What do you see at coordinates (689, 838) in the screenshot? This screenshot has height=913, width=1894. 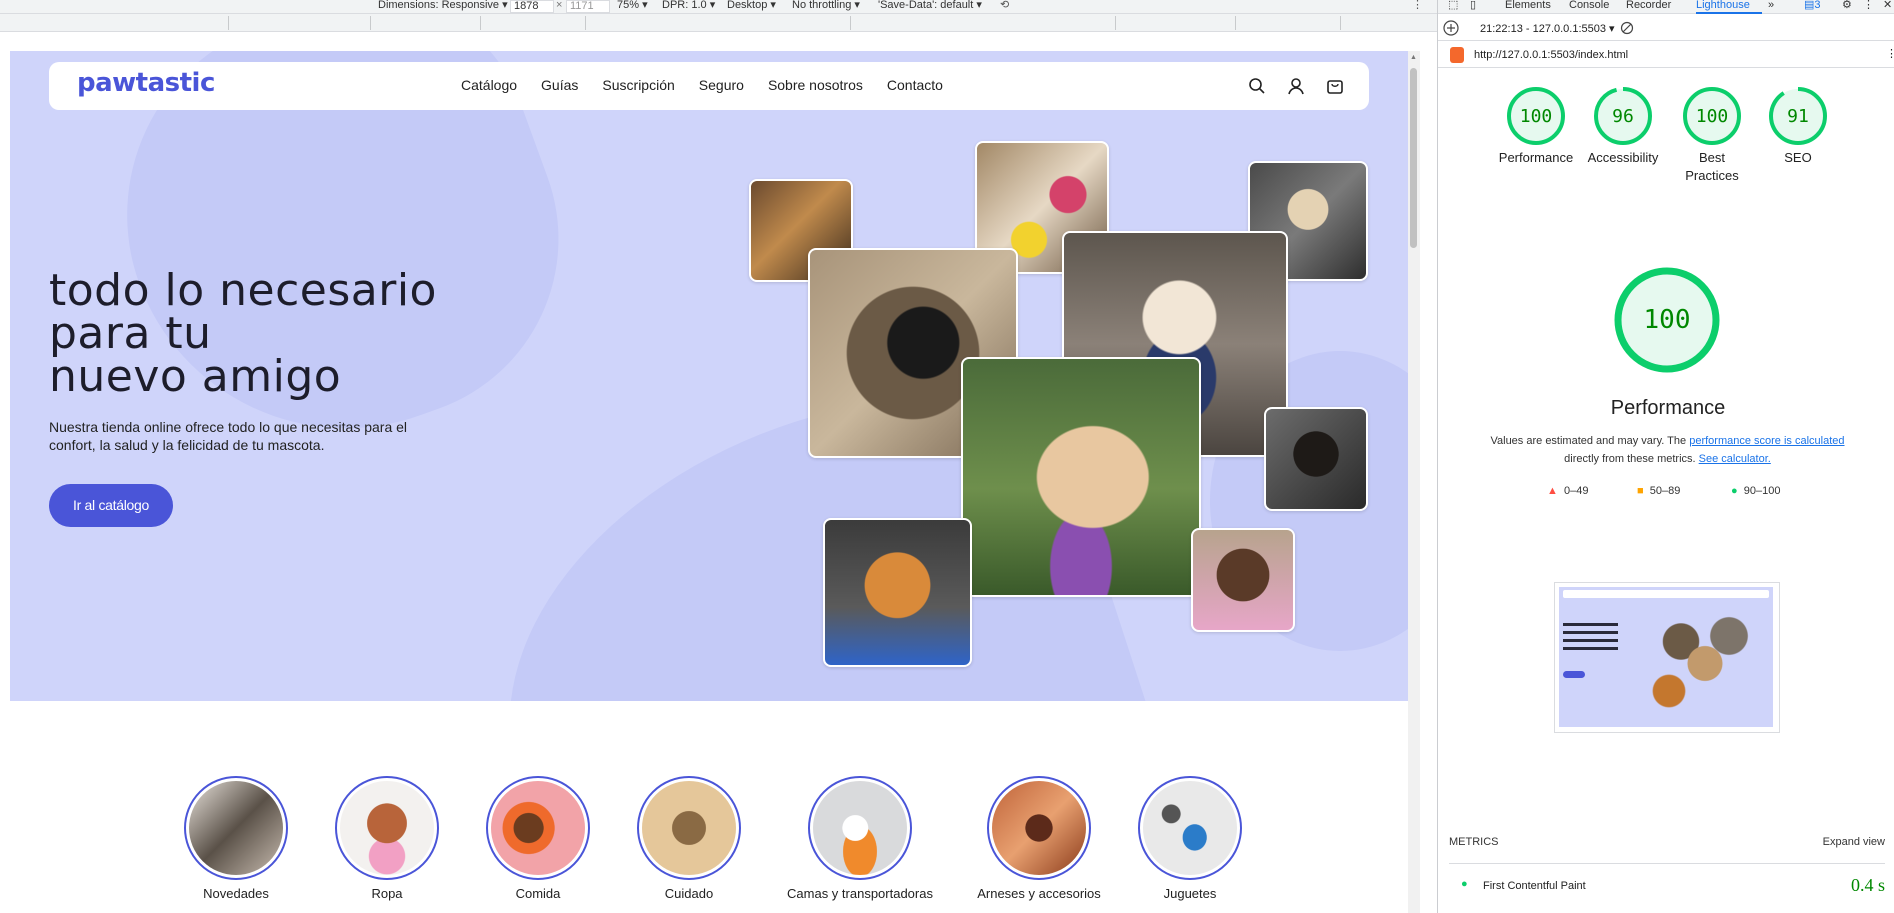 I see `category-cuidado: Cuidado` at bounding box center [689, 838].